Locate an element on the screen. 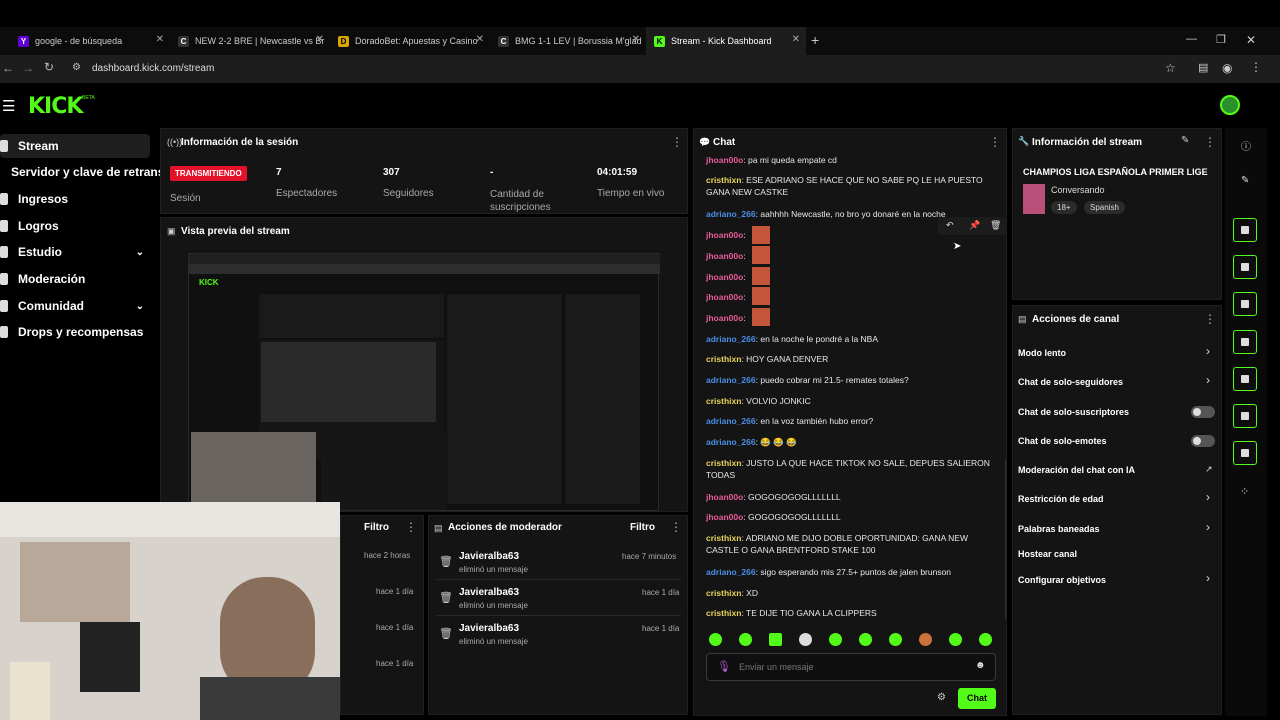 This screenshot has height=720, width=1280. banned-words-item: Palabras baneadas is located at coordinates (1059, 529).